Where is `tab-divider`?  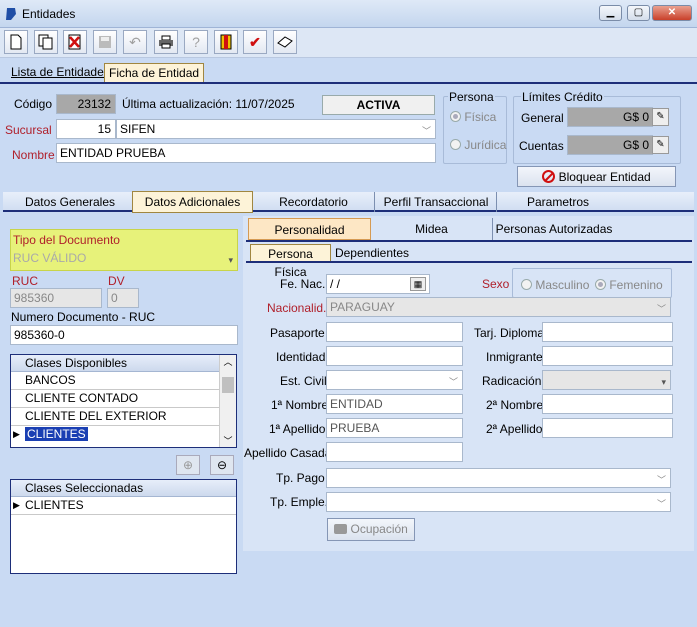
tab-divider is located at coordinates (348, 83).